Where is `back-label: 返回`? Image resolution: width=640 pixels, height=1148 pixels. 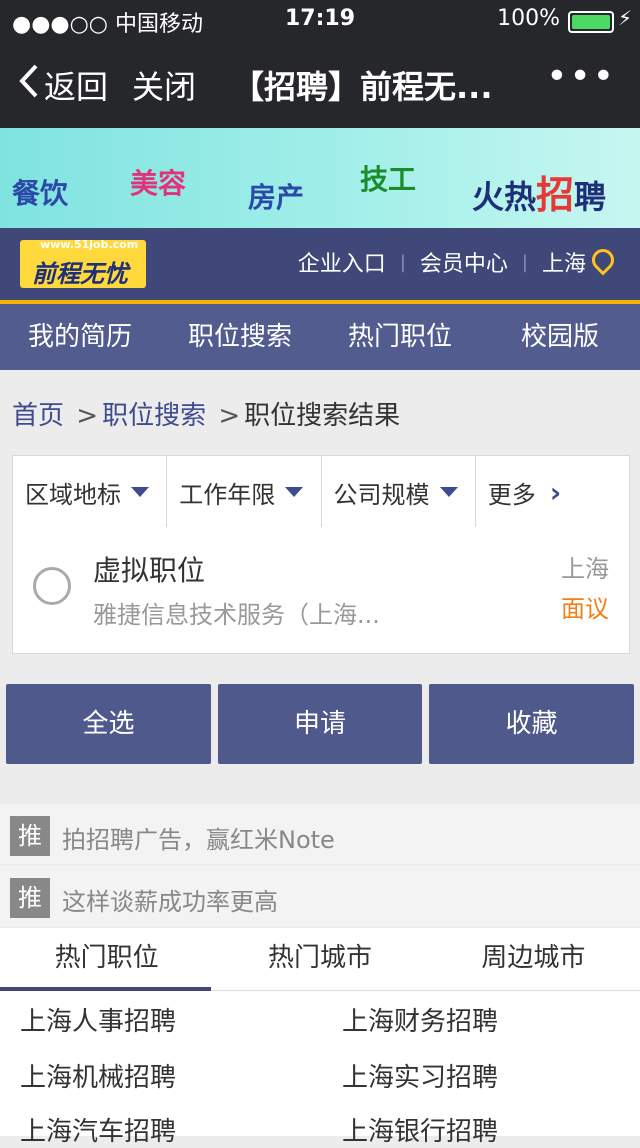
back-label: 返回 is located at coordinates (76, 87).